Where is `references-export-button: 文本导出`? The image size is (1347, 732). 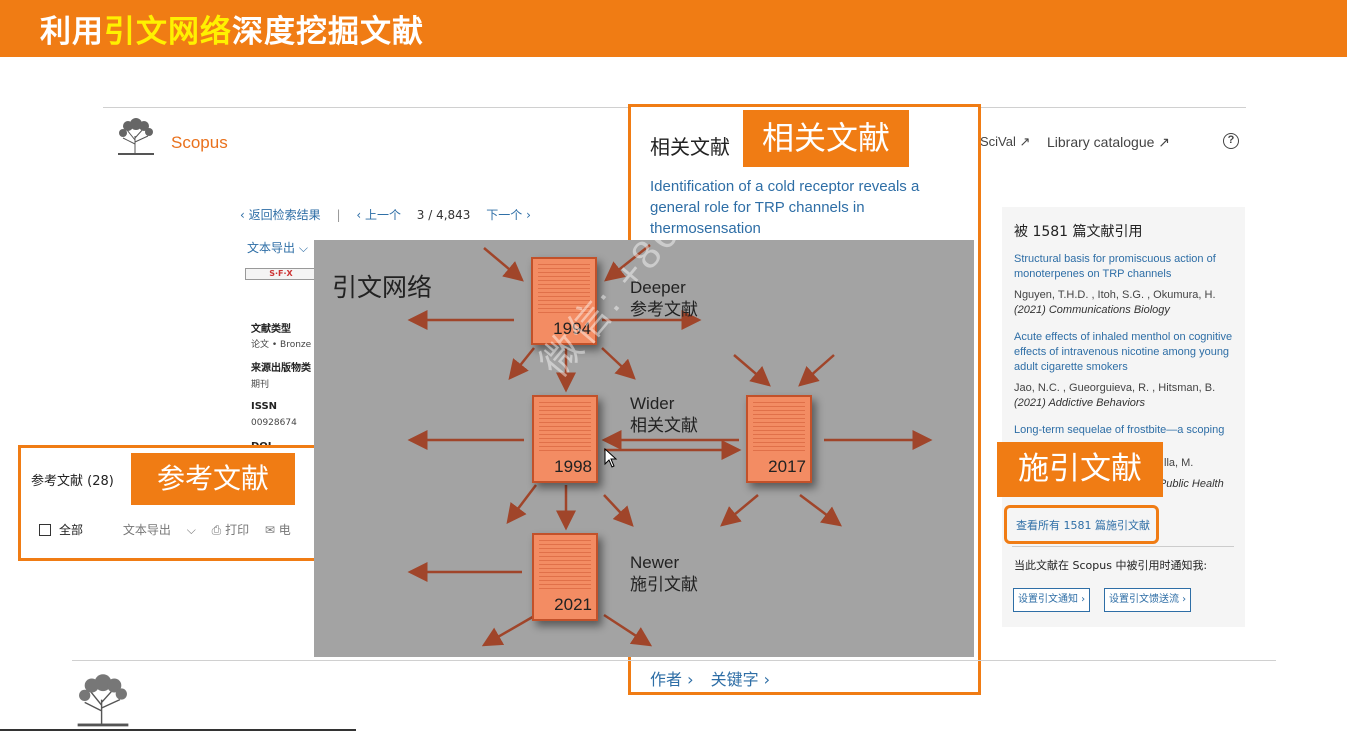
references-export-button: 文本导出 is located at coordinates (147, 530).